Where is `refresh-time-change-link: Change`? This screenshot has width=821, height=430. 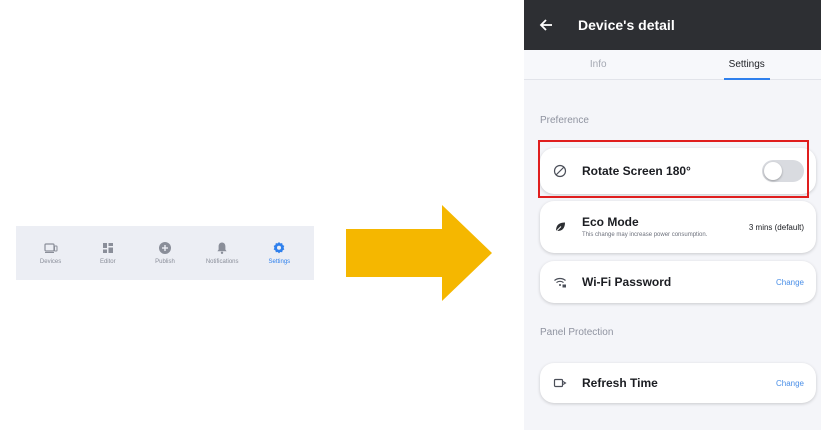
refresh-time-change-link: Change is located at coordinates (790, 383).